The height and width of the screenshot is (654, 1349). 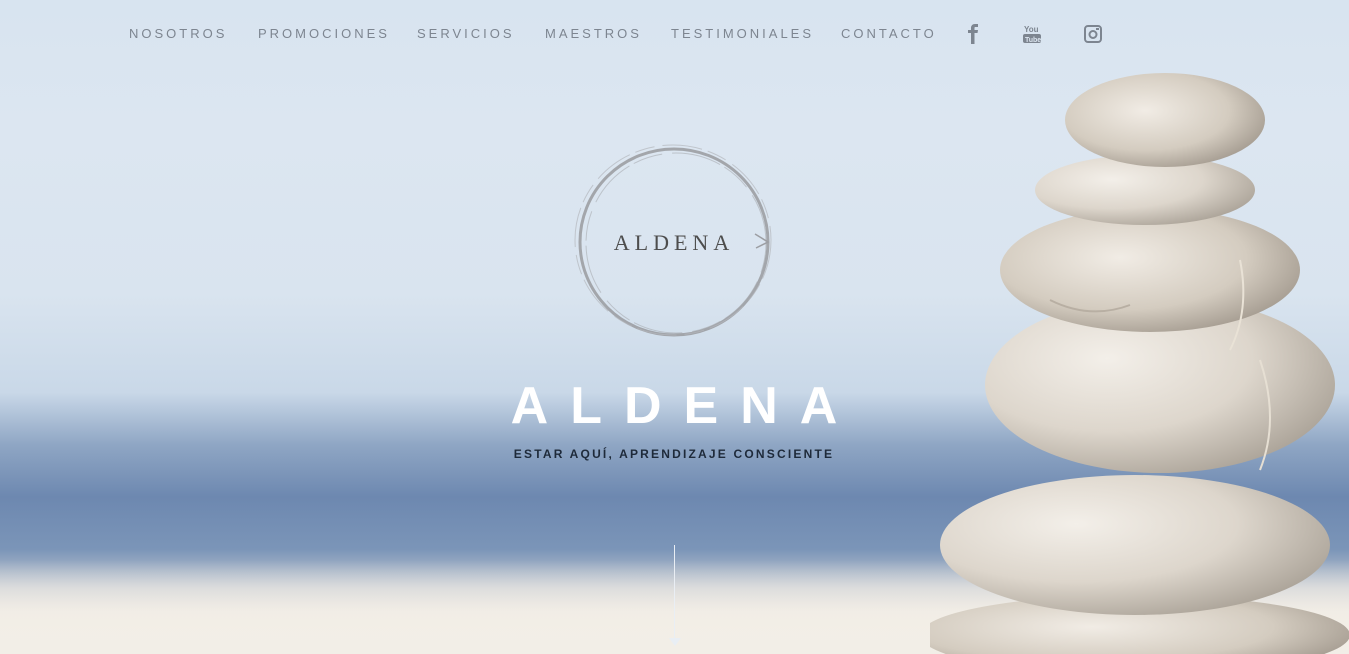 What do you see at coordinates (674, 454) in the screenshot?
I see `hero-tagline: ESTAR AQUÍ, APRENDIZAJE CONSCIENTE` at bounding box center [674, 454].